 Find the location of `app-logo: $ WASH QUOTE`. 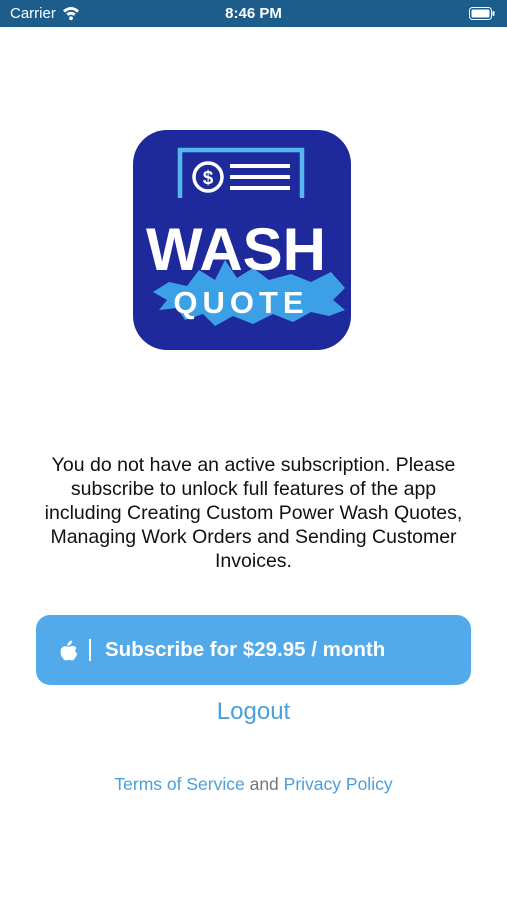

app-logo: $ WASH QUOTE is located at coordinates (242, 240).